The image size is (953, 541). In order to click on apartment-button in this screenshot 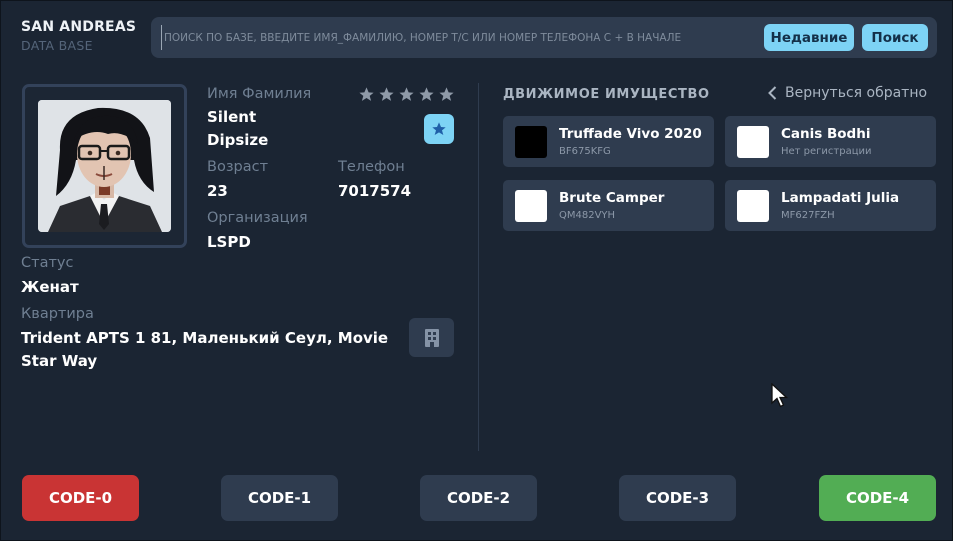, I will do `click(431, 337)`.